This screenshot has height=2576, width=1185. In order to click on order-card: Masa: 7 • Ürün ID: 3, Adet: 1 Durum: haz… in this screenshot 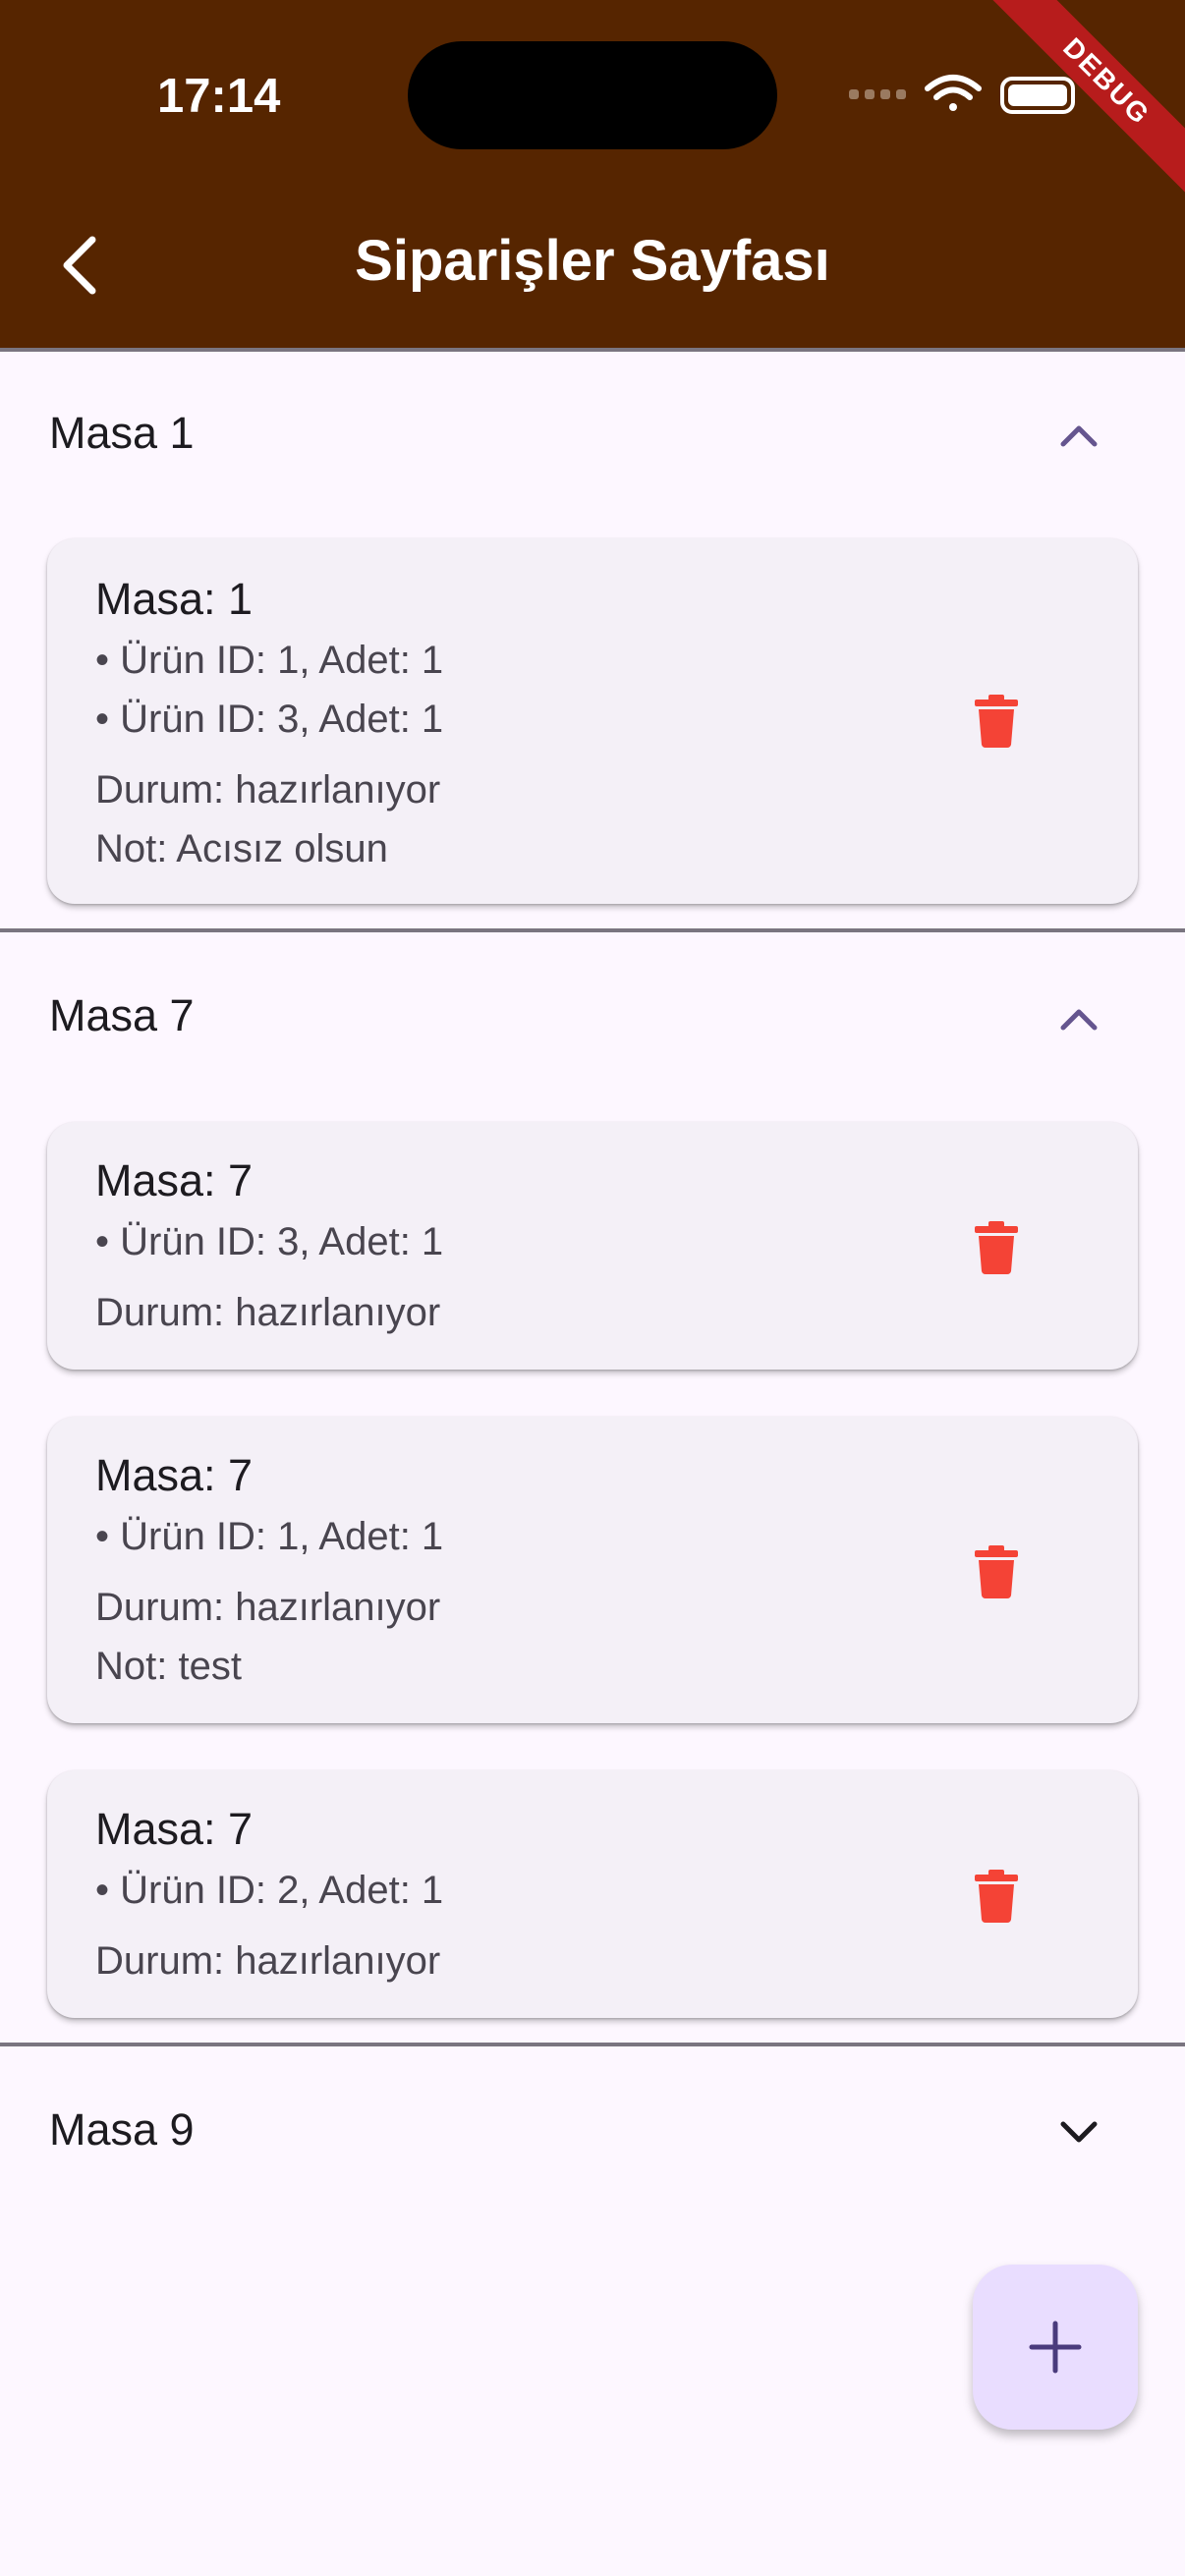, I will do `click(592, 1246)`.